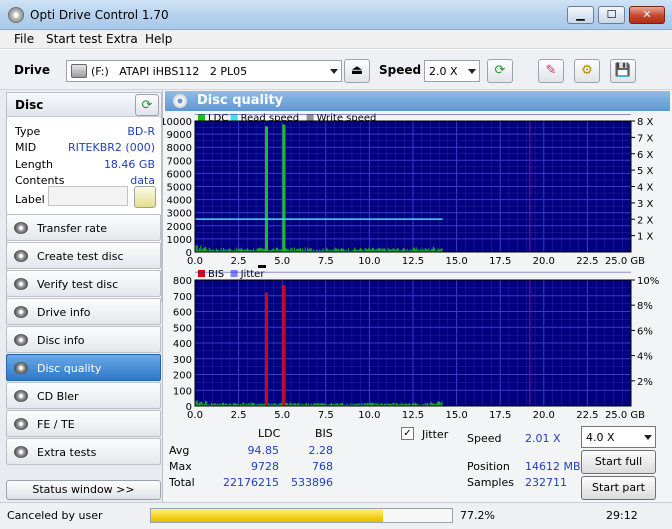 The height and width of the screenshot is (529, 672). I want to click on menu-start-test: Start test, so click(74, 39).